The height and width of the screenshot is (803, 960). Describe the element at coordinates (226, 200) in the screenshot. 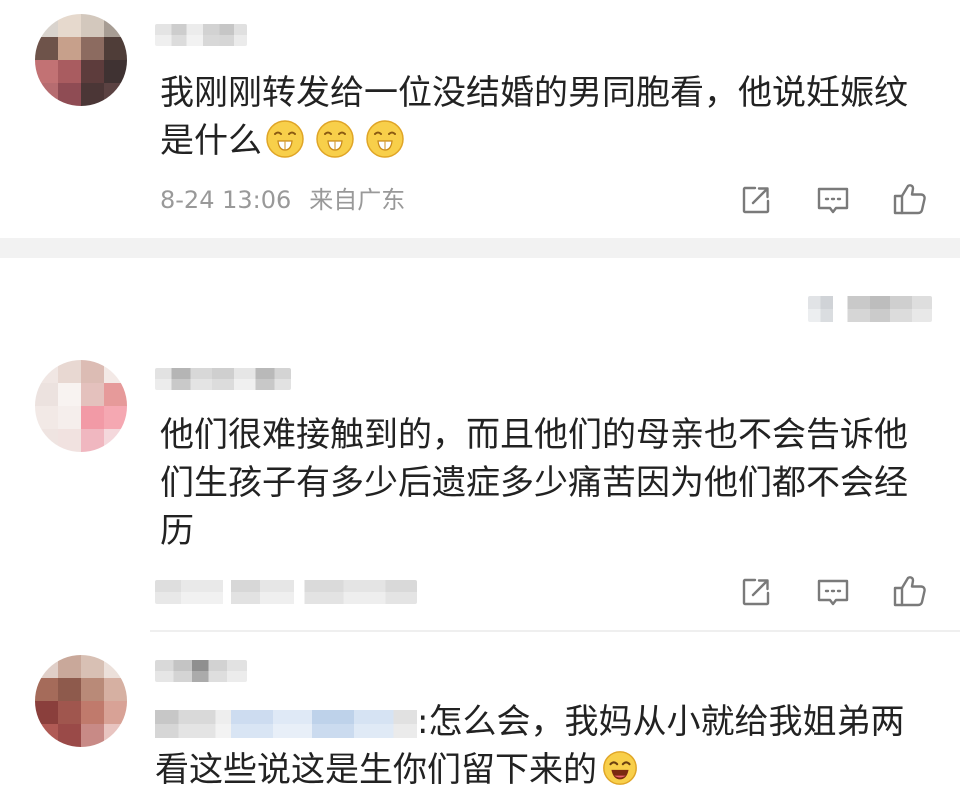

I see `timestamp: 8-24 13:06` at that location.